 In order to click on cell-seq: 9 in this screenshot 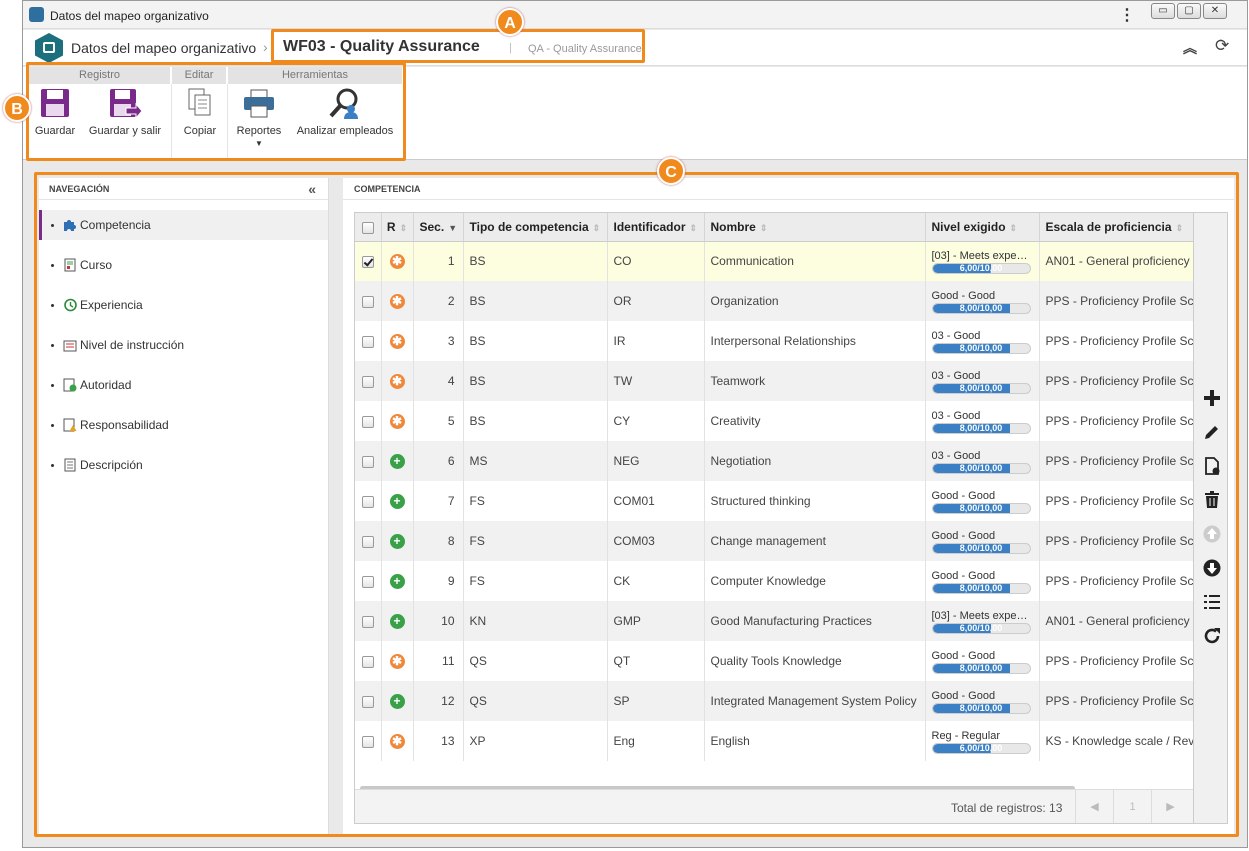, I will do `click(438, 581)`.